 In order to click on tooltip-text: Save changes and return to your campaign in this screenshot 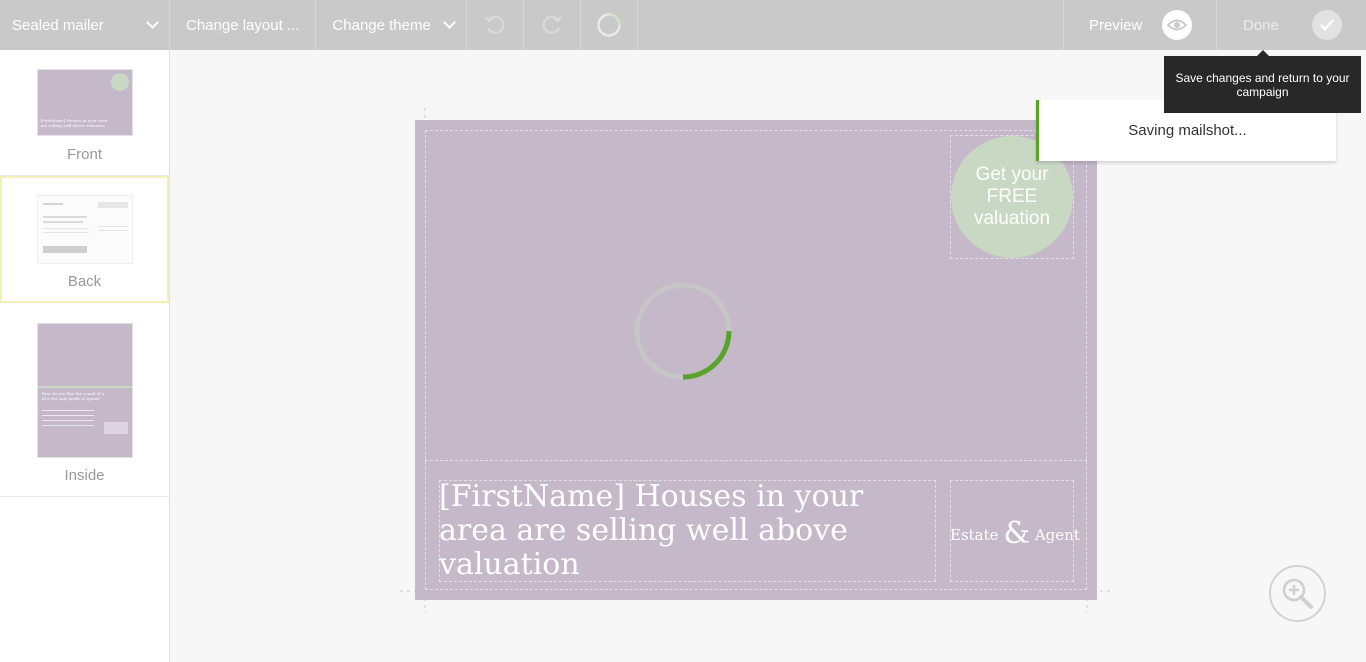, I will do `click(1262, 84)`.